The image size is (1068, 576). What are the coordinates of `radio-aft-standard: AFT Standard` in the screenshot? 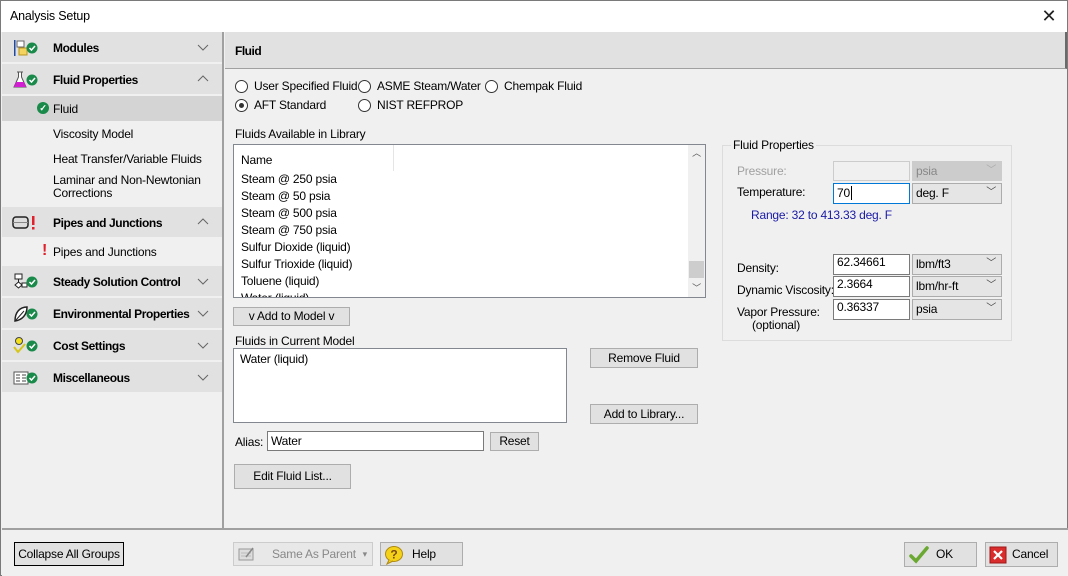 It's located at (280, 105).